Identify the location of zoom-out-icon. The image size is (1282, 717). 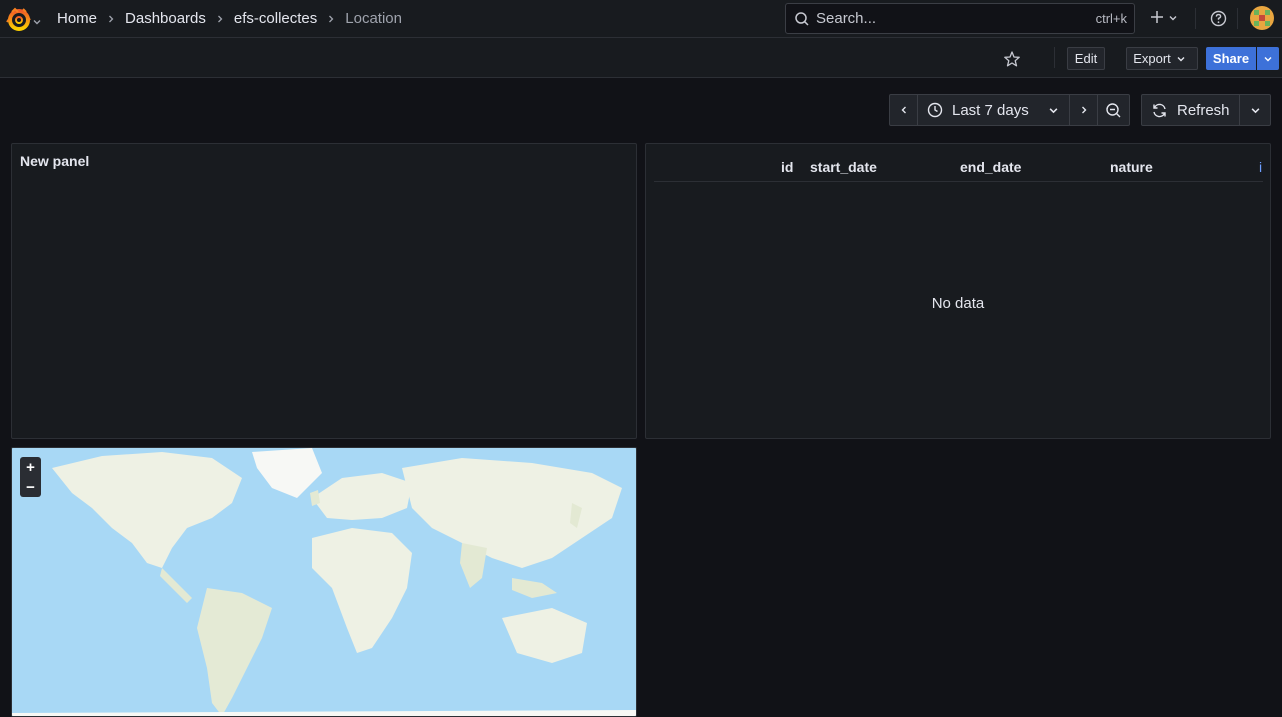
(1113, 109).